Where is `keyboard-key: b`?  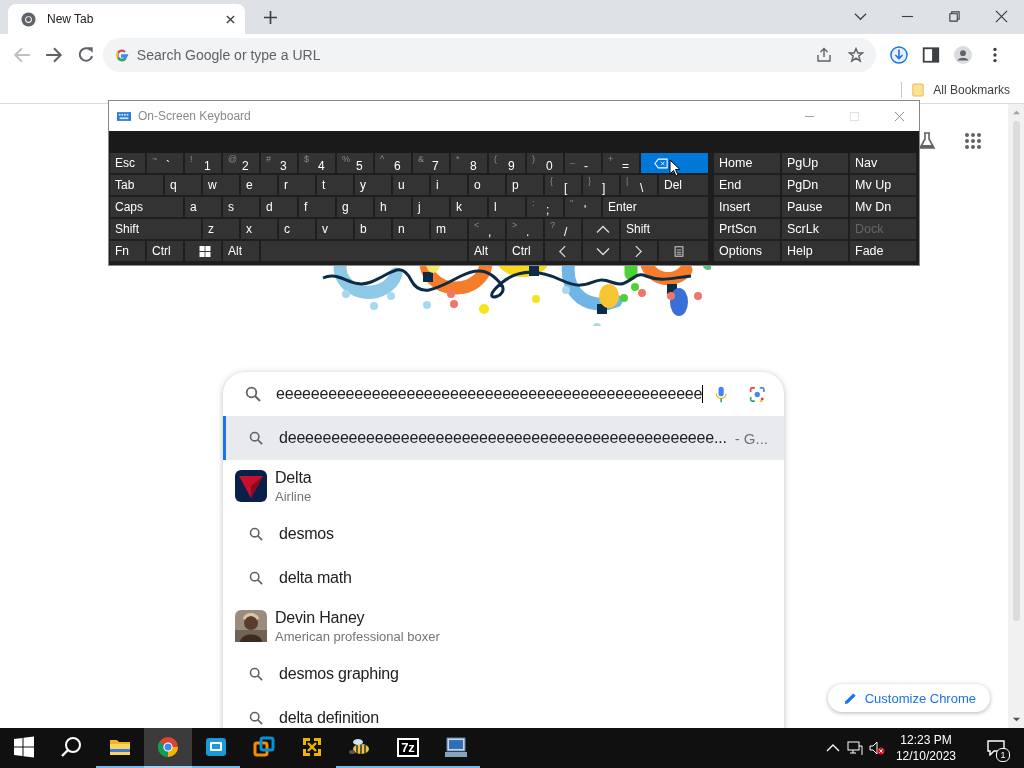
keyboard-key: b is located at coordinates (373, 229).